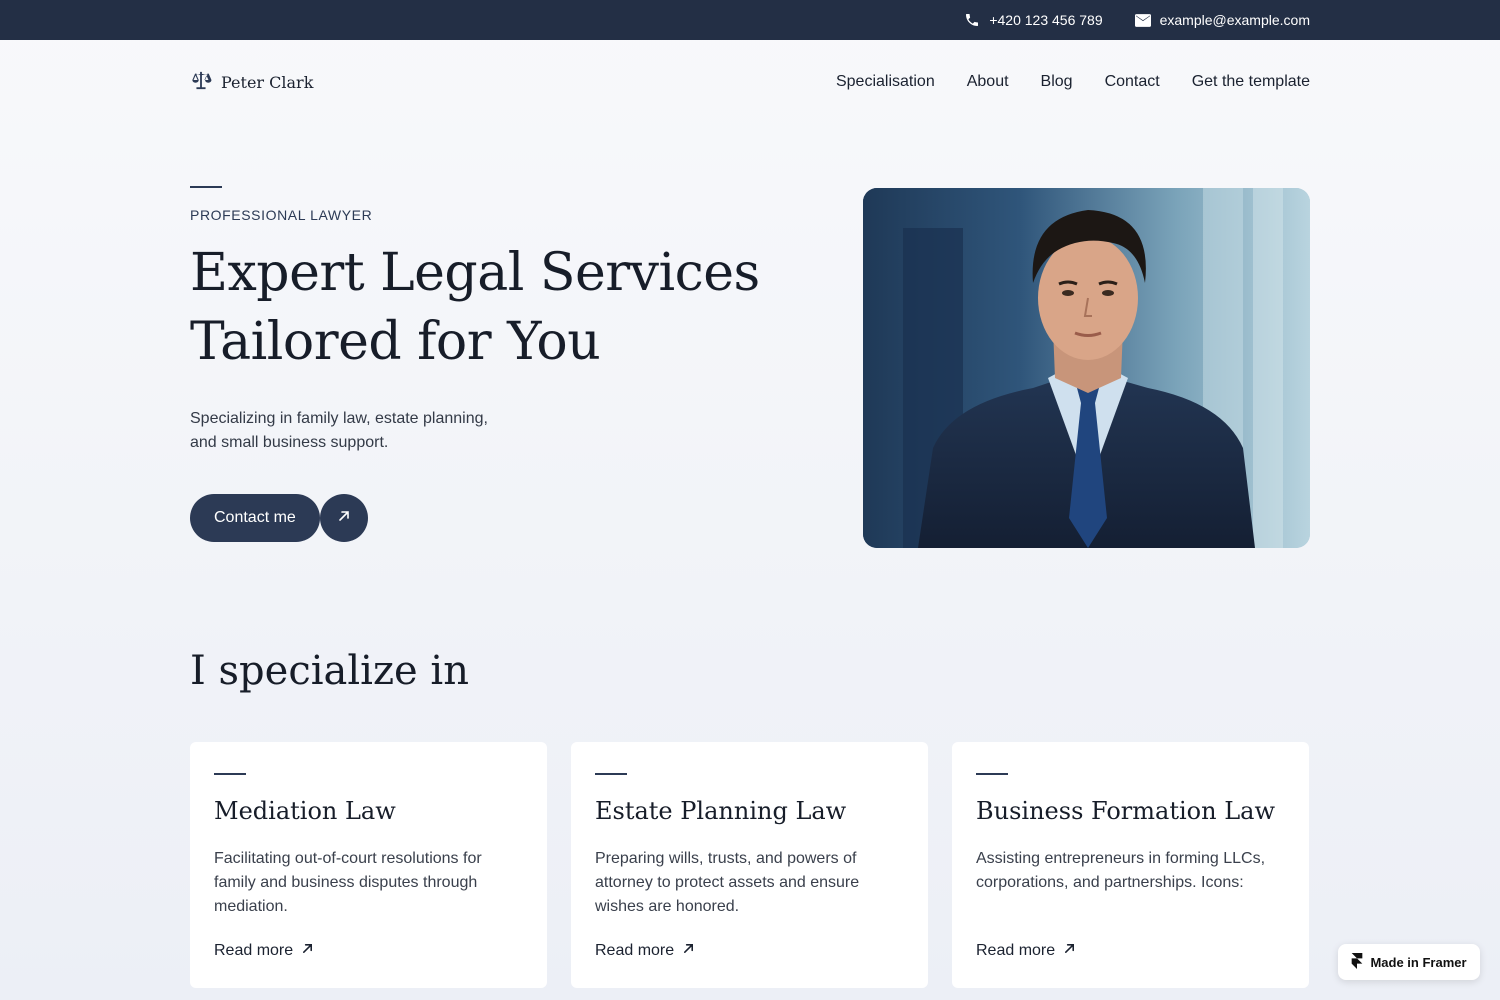  I want to click on hero-eyebrow: PROFESSIONAL LAWYER, so click(281, 215).